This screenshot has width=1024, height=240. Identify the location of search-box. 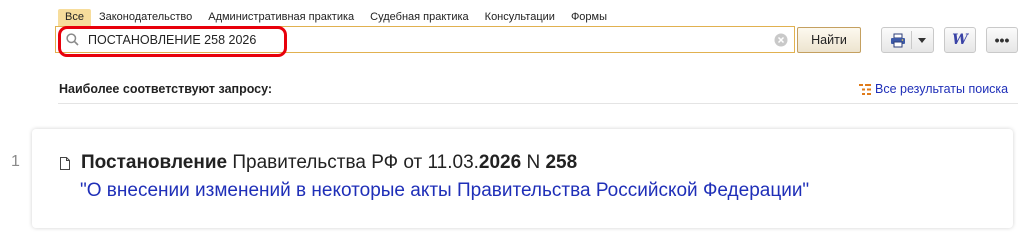
(425, 39).